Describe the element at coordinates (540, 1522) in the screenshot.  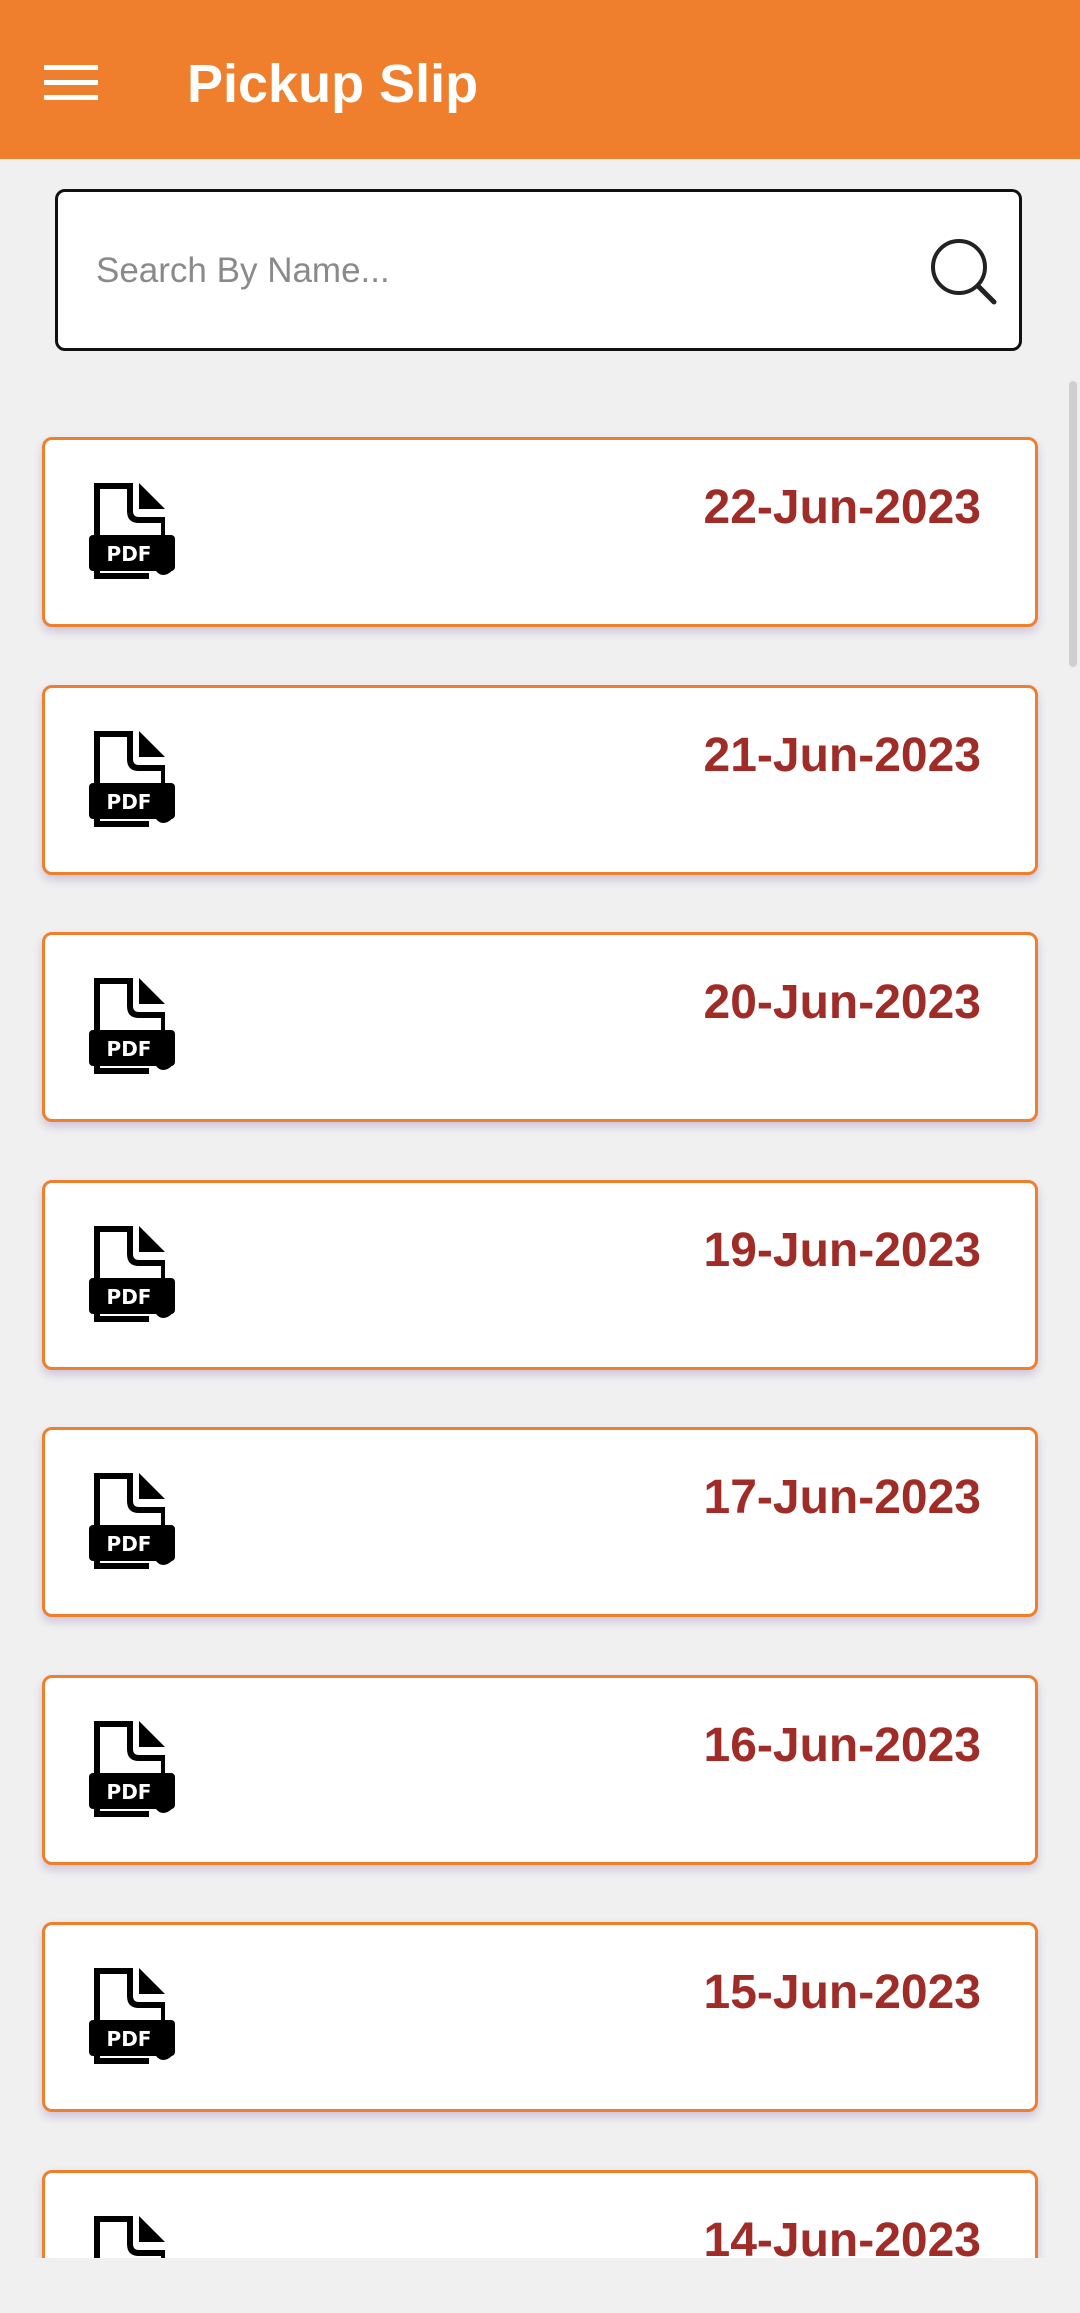
I see `slip-card: PDF 17-Jun-2023` at that location.